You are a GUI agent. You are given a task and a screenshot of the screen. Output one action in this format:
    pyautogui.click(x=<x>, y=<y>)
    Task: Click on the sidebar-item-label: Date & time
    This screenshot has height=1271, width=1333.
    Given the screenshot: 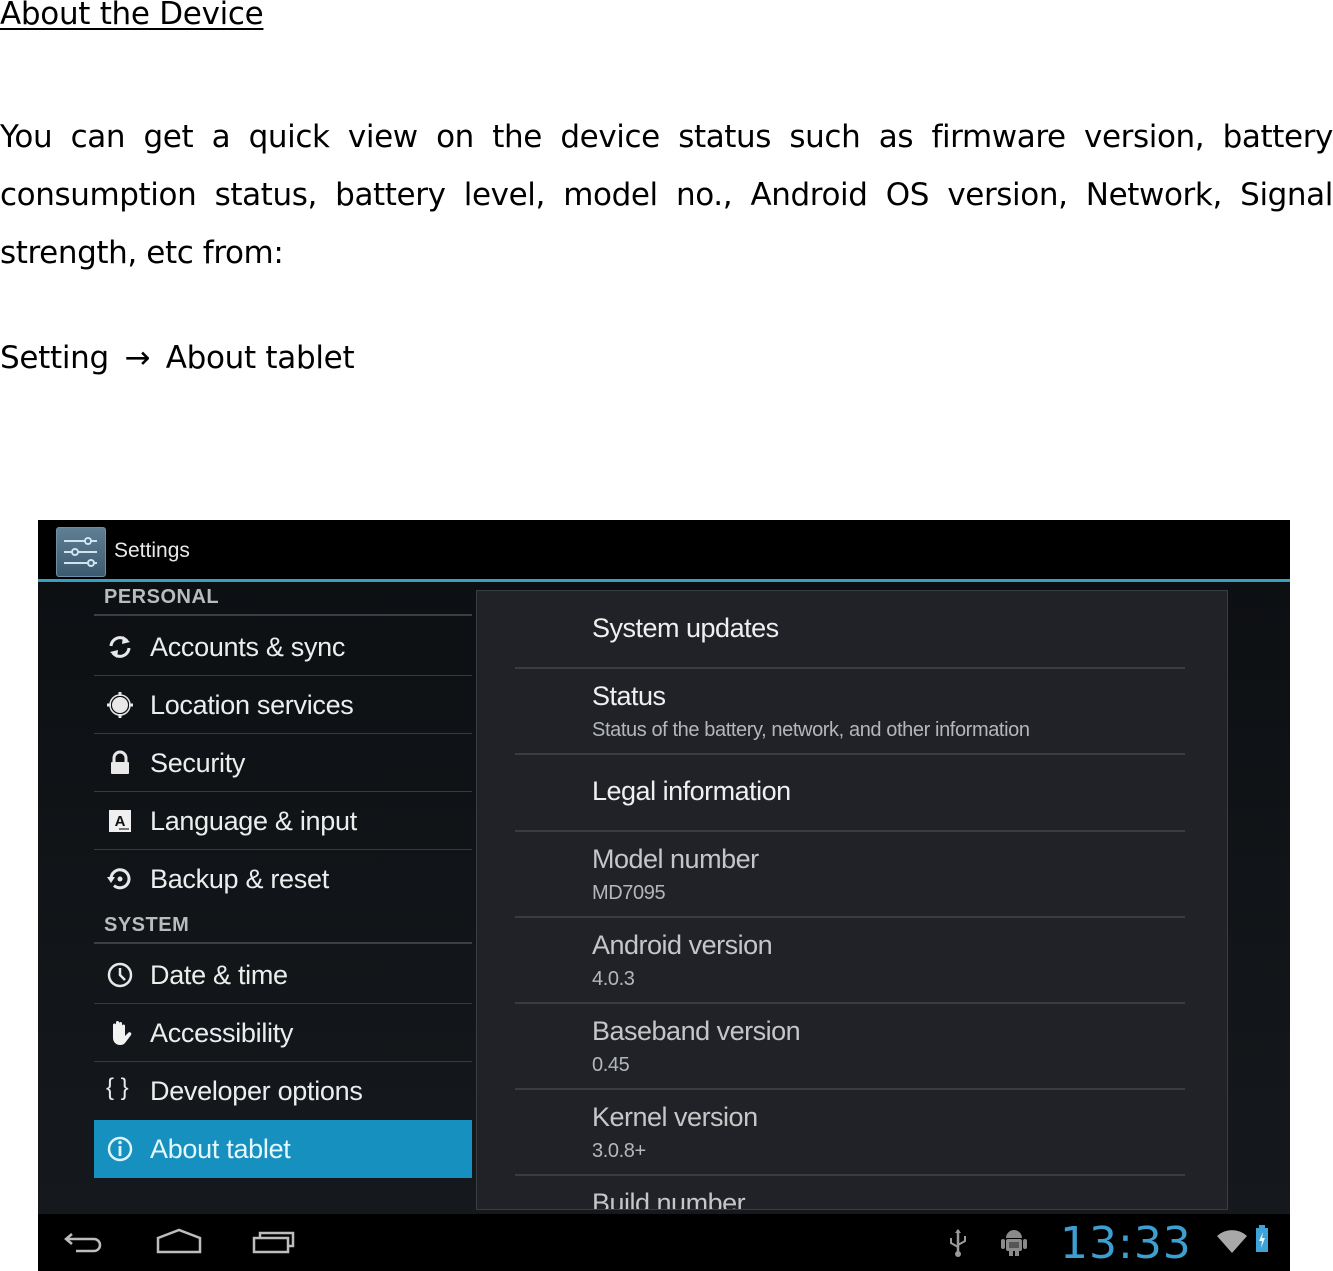 What is the action you would take?
    pyautogui.click(x=219, y=975)
    